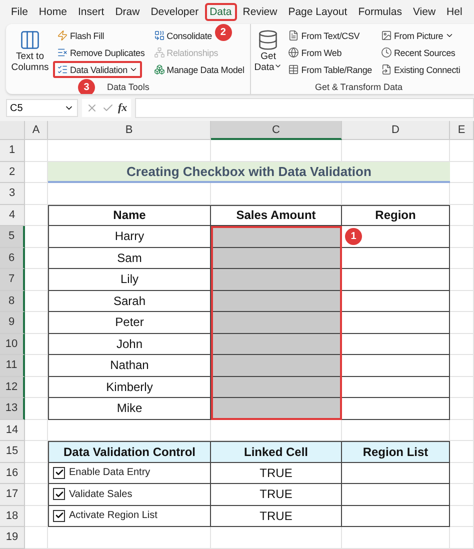 The image size is (474, 549). I want to click on document-icon, so click(294, 35).